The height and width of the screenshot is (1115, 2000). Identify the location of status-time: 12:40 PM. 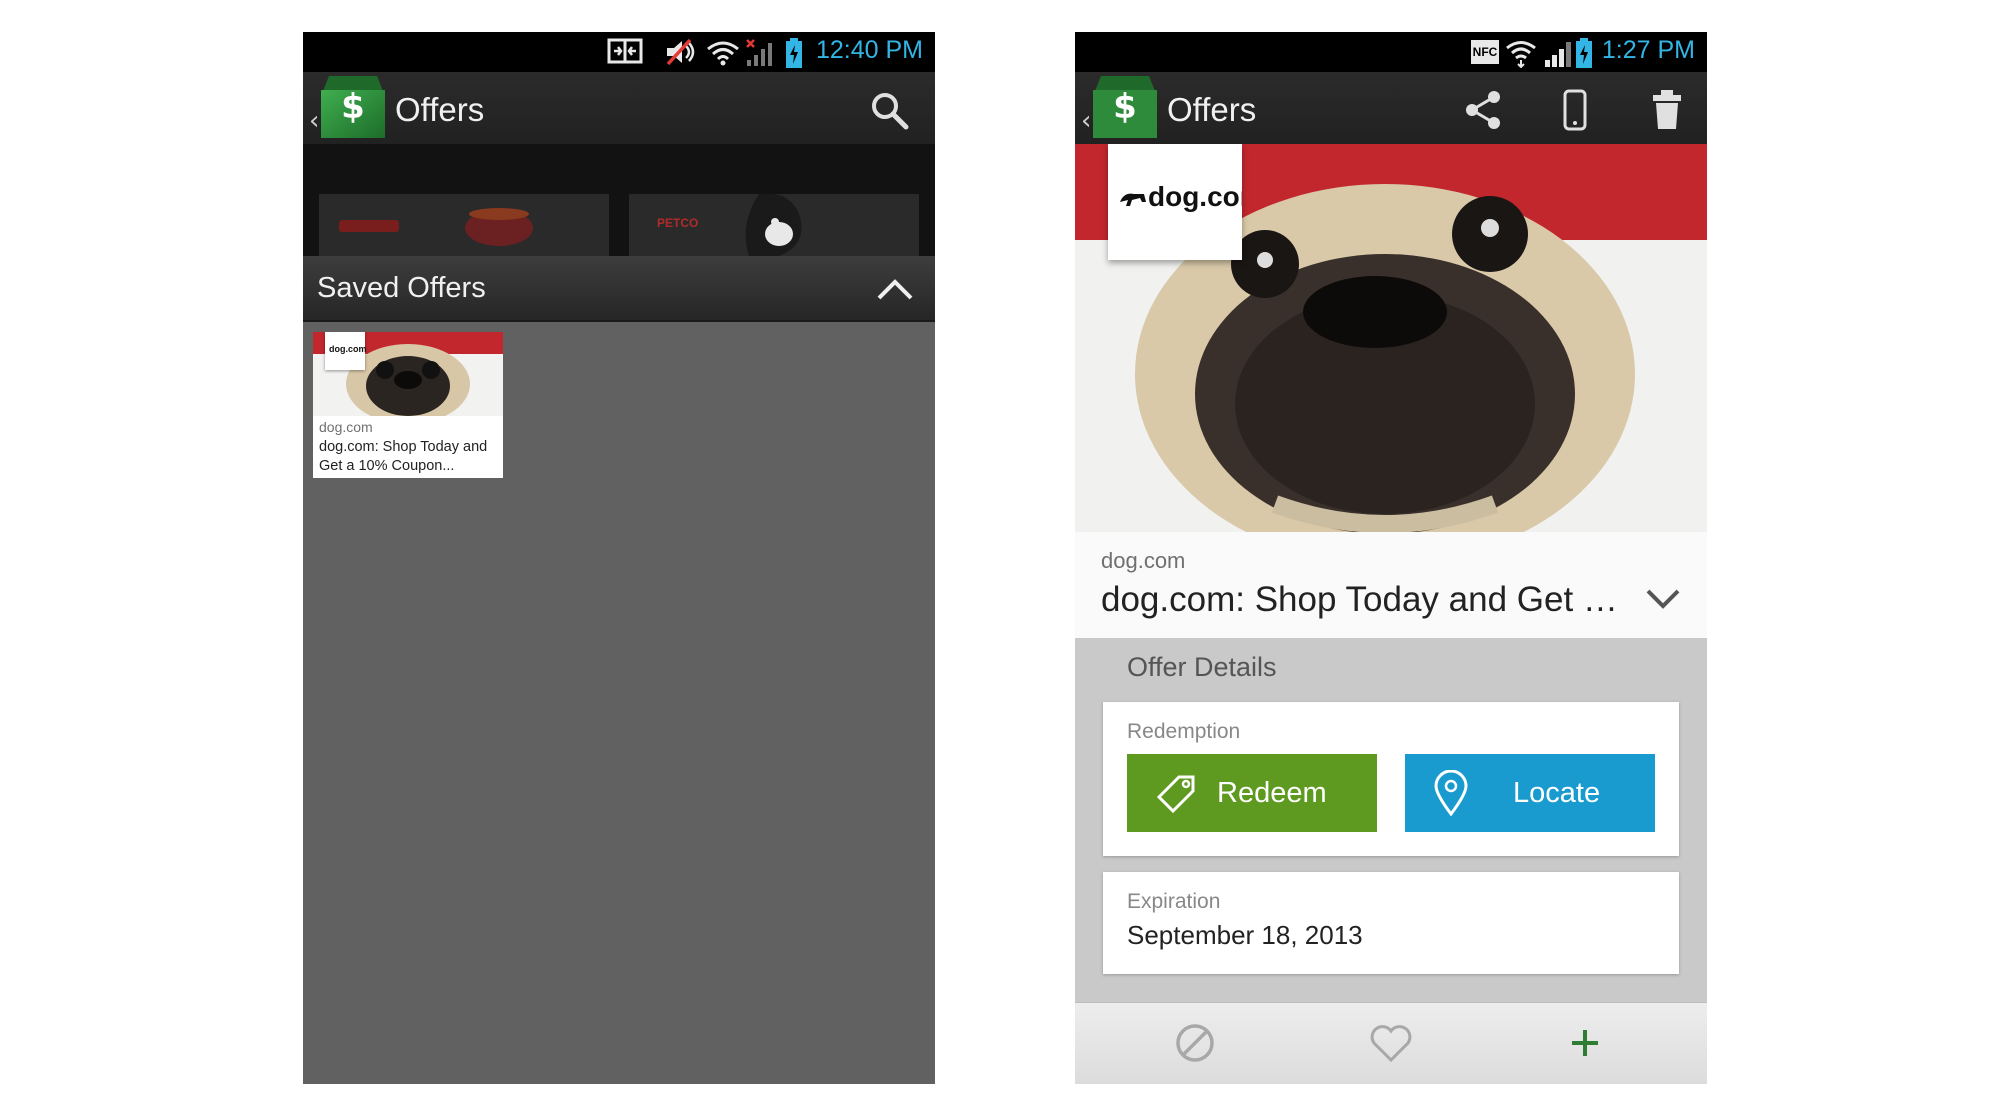
(869, 50).